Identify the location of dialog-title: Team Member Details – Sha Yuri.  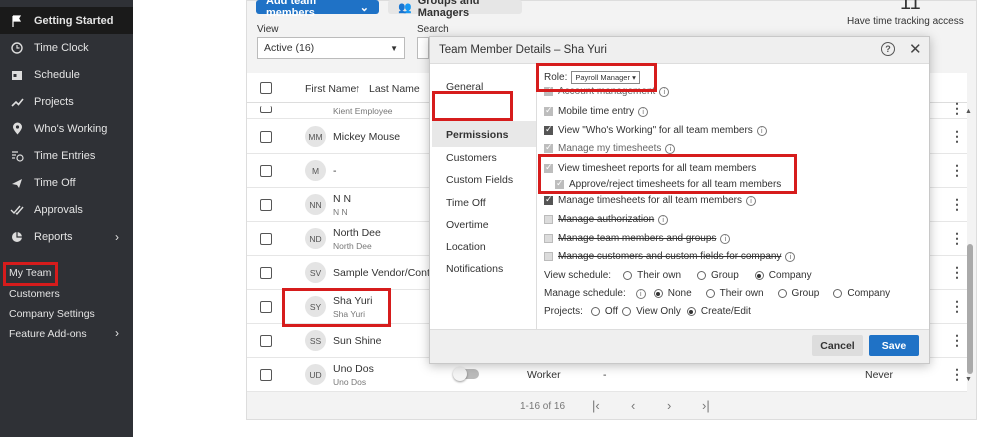
(523, 50).